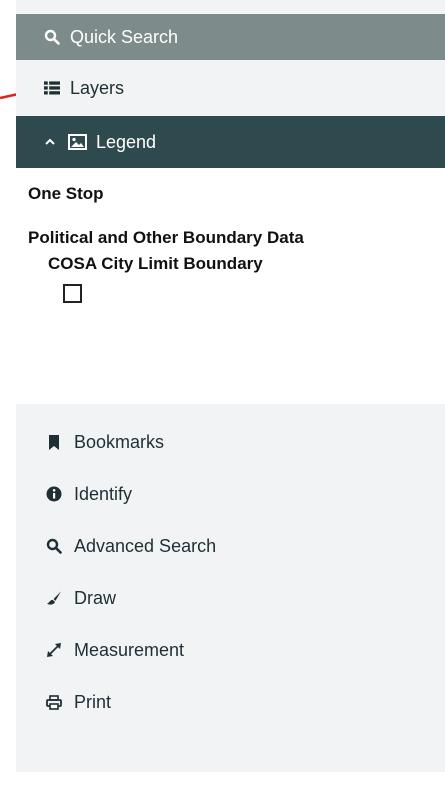 The width and height of the screenshot is (445, 788). I want to click on print-label: Print, so click(93, 701).